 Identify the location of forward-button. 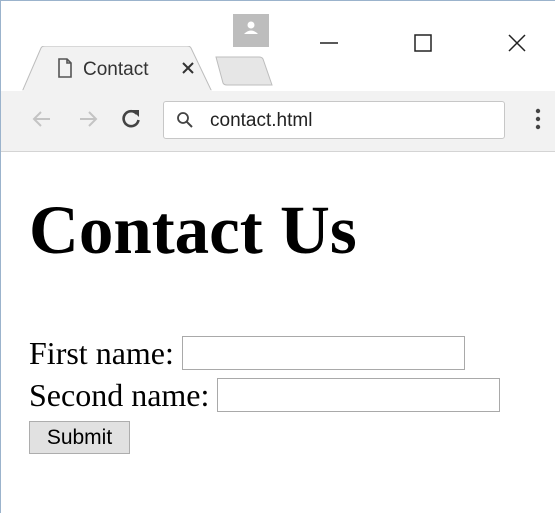
(88, 121).